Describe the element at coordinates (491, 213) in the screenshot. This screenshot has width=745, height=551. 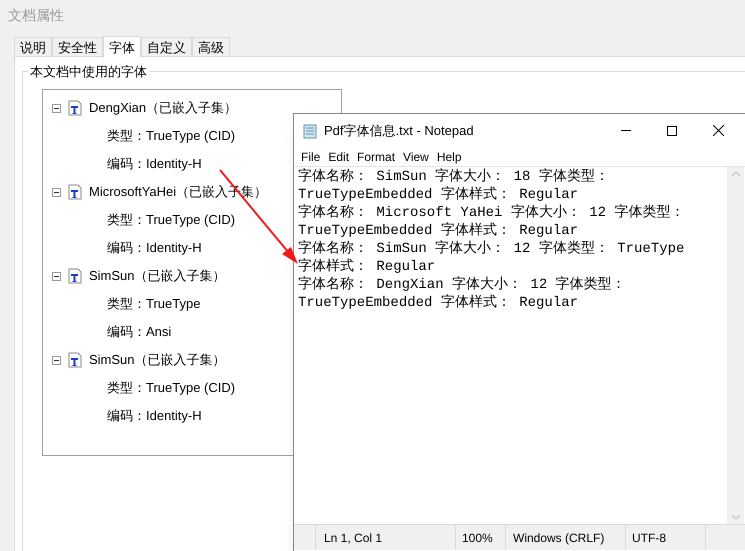
I see `text-line: 字体名称： Microsoft YaHei 字体大小： 12 字体类型：` at that location.